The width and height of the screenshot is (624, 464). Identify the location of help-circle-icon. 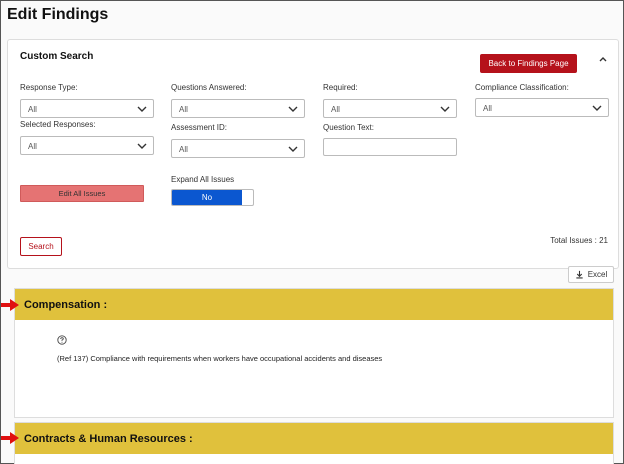
(62, 340).